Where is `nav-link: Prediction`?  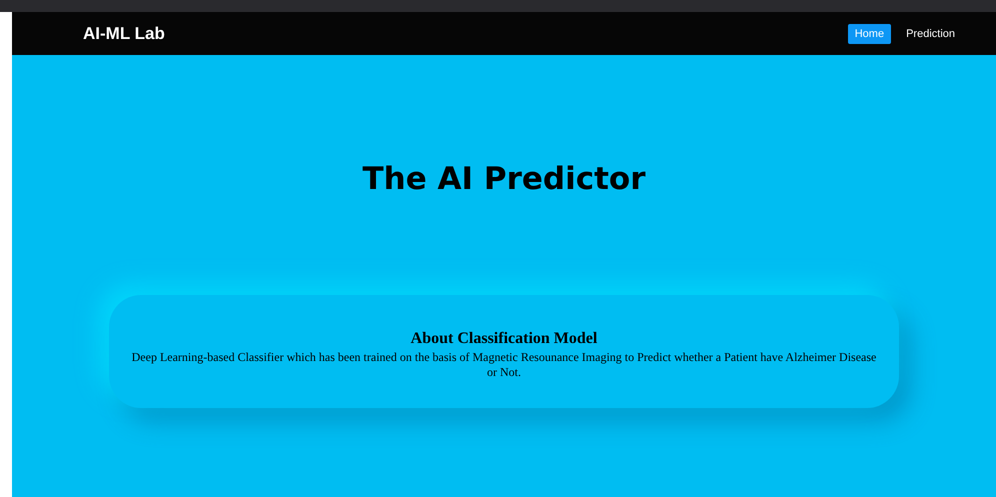 nav-link: Prediction is located at coordinates (930, 34).